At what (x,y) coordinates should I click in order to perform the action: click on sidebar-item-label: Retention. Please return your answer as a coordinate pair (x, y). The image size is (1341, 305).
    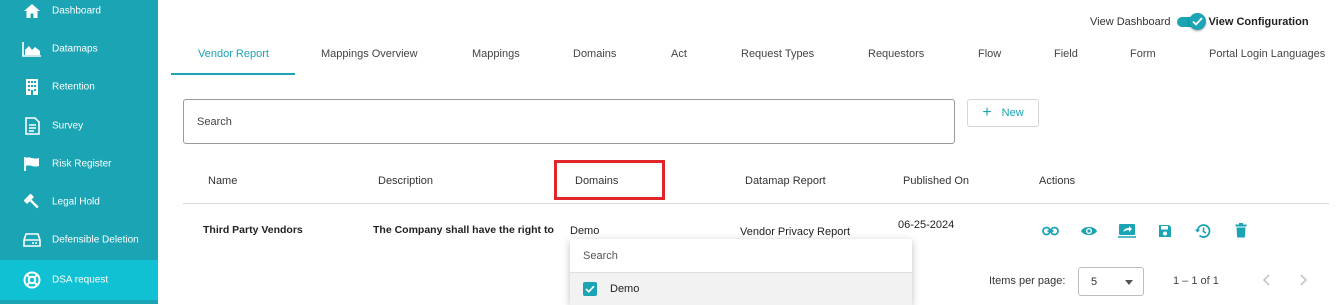
    Looking at the image, I should click on (73, 87).